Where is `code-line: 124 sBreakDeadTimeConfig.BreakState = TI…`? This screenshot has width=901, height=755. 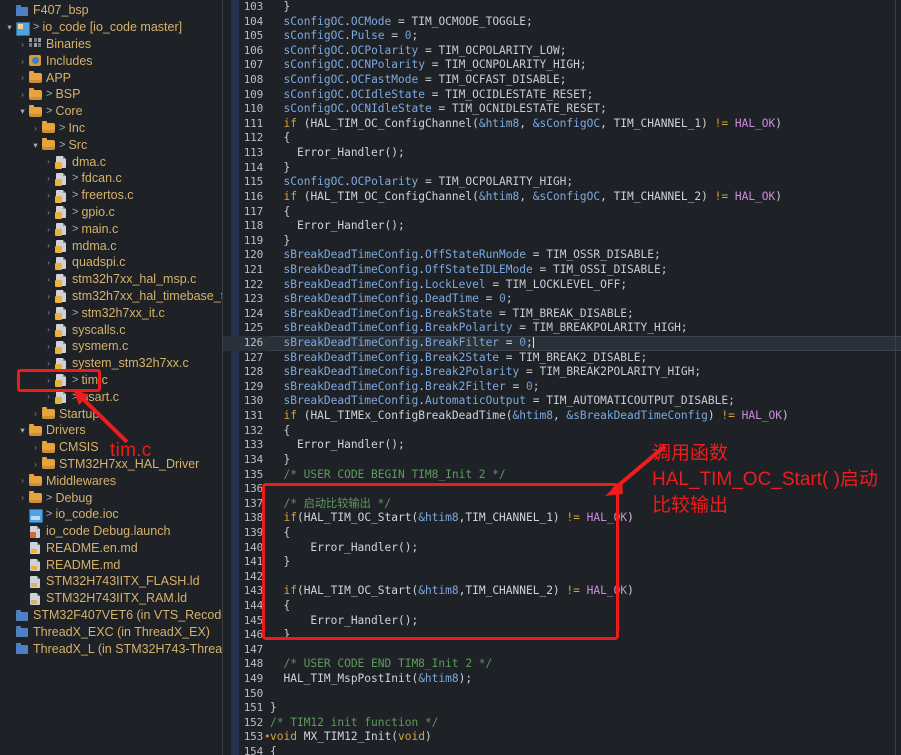
code-line: 124 sBreakDeadTimeConfig.BreakState = TI… is located at coordinates (562, 314).